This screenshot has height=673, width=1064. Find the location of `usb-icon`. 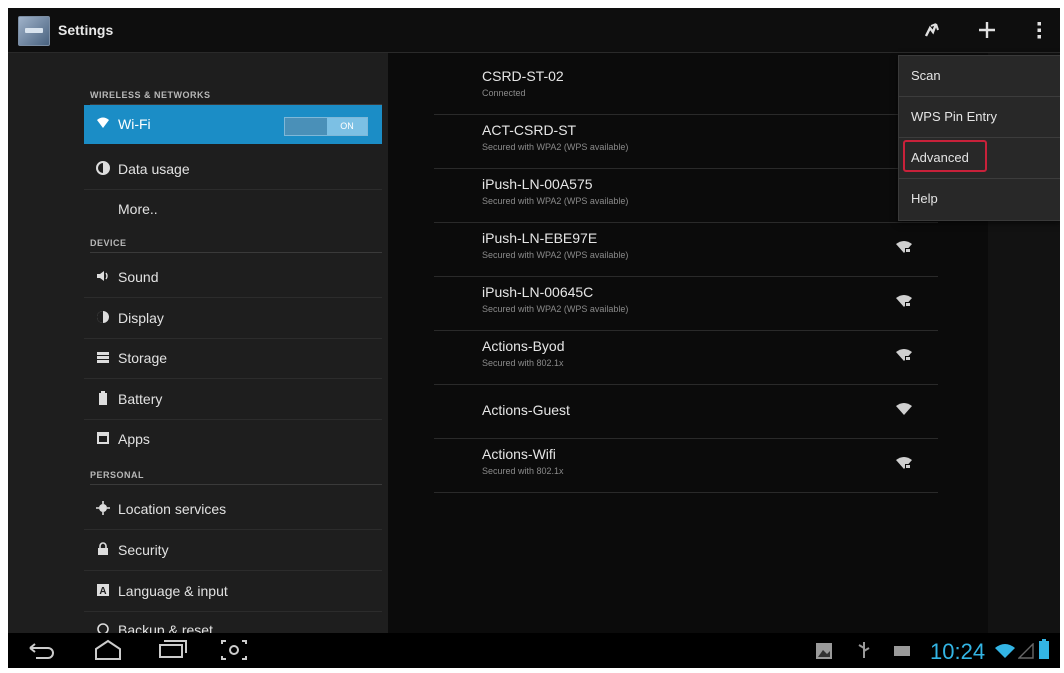

usb-icon is located at coordinates (864, 650).